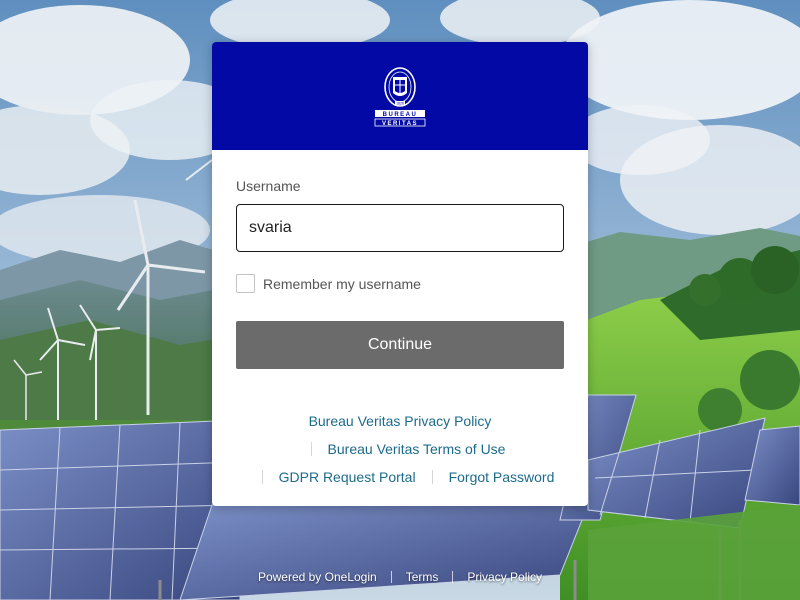 Image resolution: width=800 pixels, height=600 pixels. I want to click on footer-privacy-link: Privacy Policy, so click(504, 577).